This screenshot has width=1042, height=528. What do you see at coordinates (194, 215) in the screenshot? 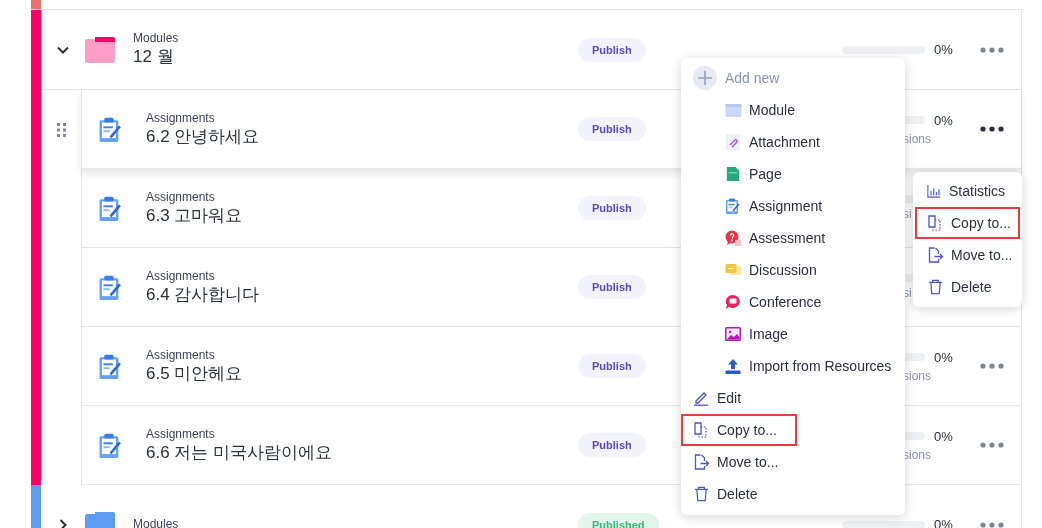
I see `item-title: 6.3 고마워요` at bounding box center [194, 215].